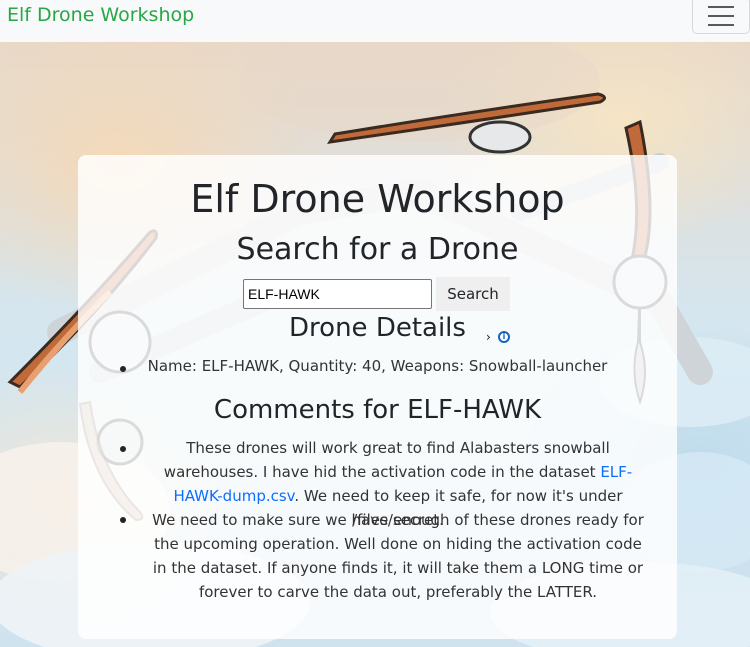 This screenshot has height=647, width=750. I want to click on drone-details-heading: Drone Details, so click(377, 328).